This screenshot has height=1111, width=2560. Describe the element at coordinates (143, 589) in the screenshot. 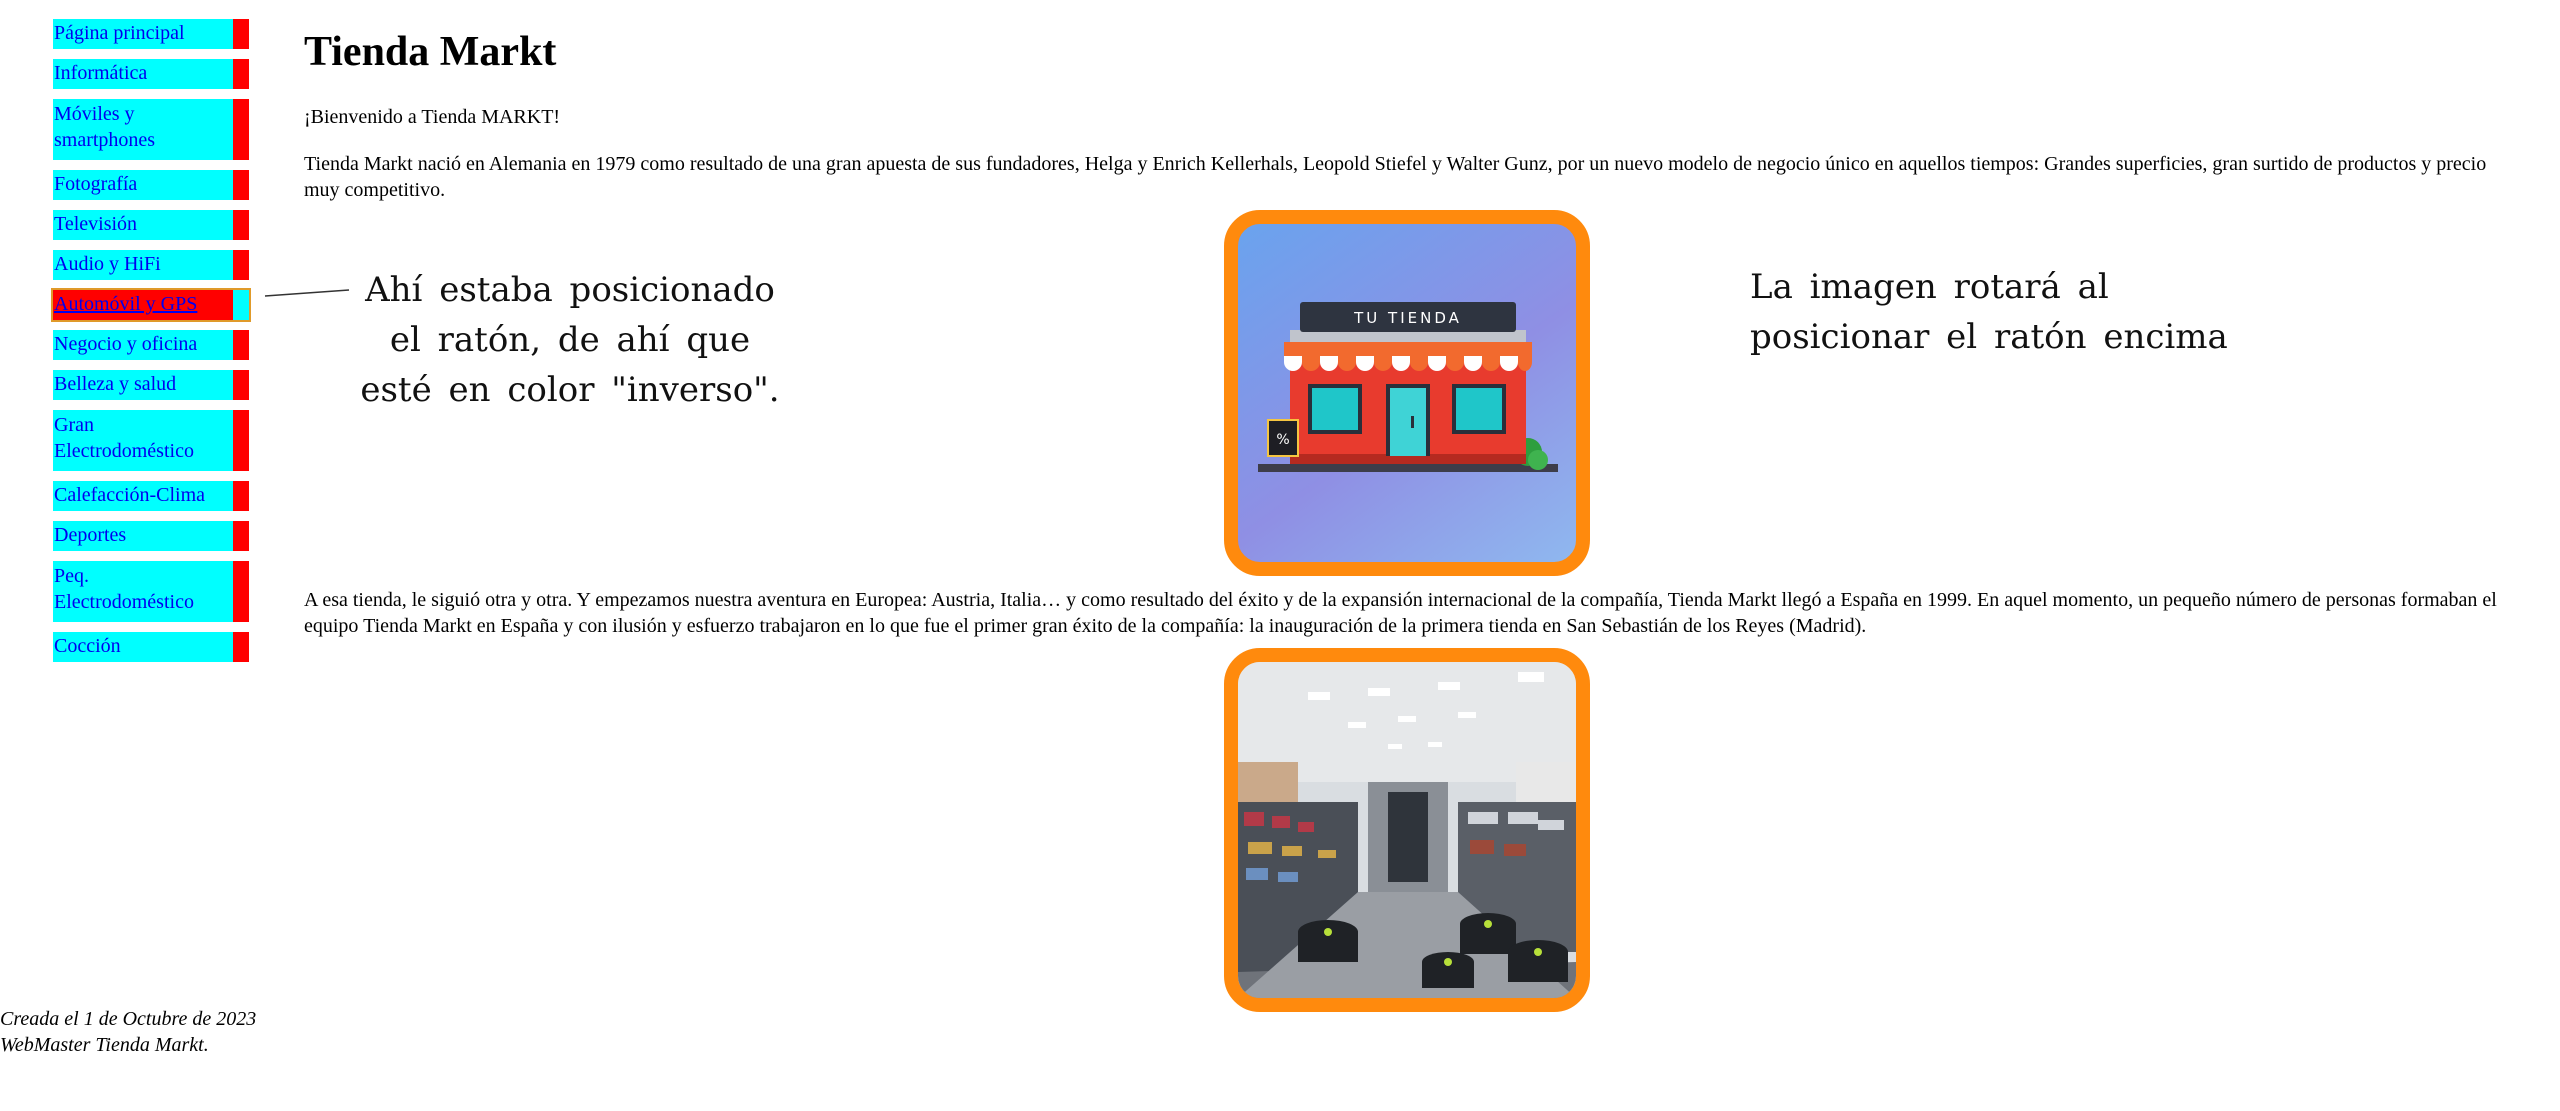

I see `nav-link: Peq. Electrodoméstico` at that location.